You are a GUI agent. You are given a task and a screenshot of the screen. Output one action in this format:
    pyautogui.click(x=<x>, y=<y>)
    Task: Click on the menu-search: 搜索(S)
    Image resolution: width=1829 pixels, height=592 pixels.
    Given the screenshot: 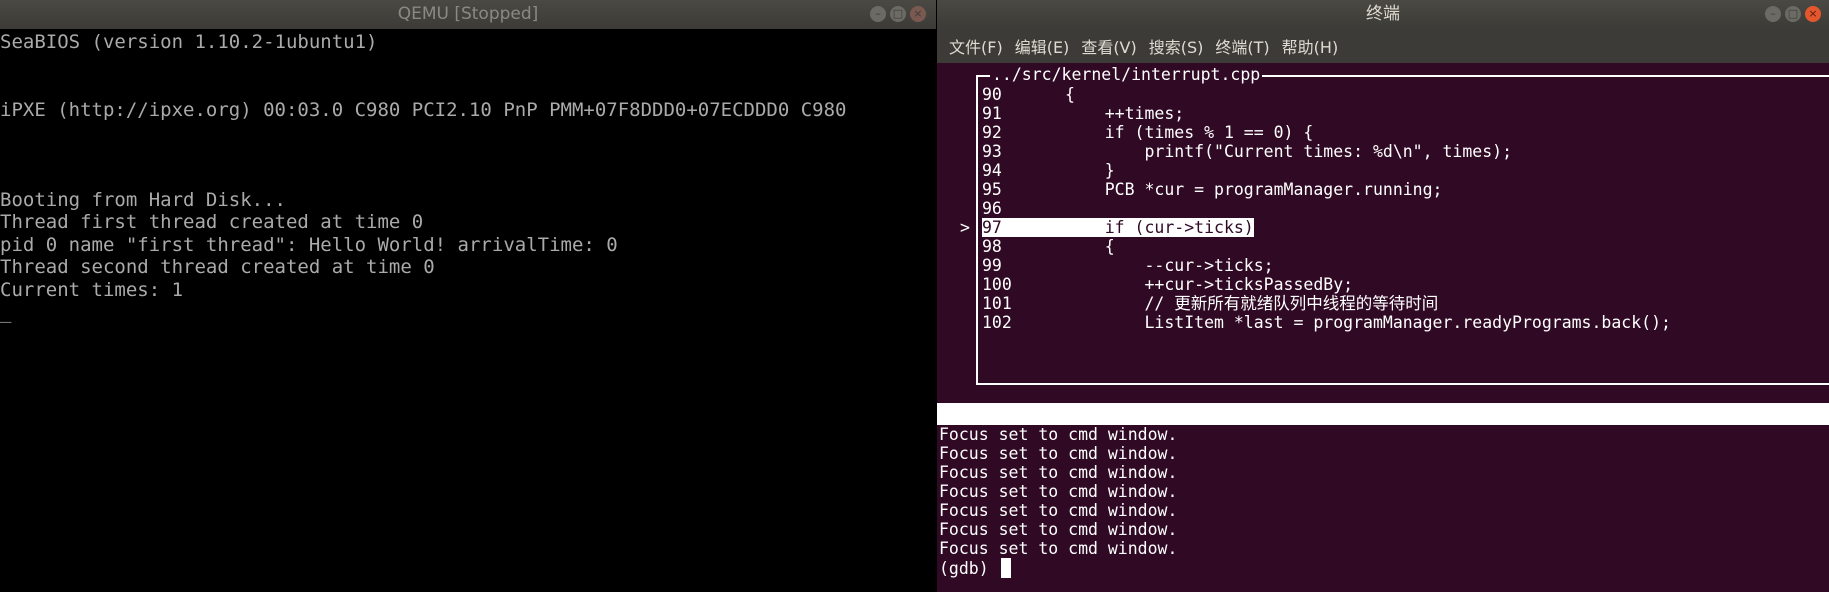 What is the action you would take?
    pyautogui.click(x=1176, y=46)
    